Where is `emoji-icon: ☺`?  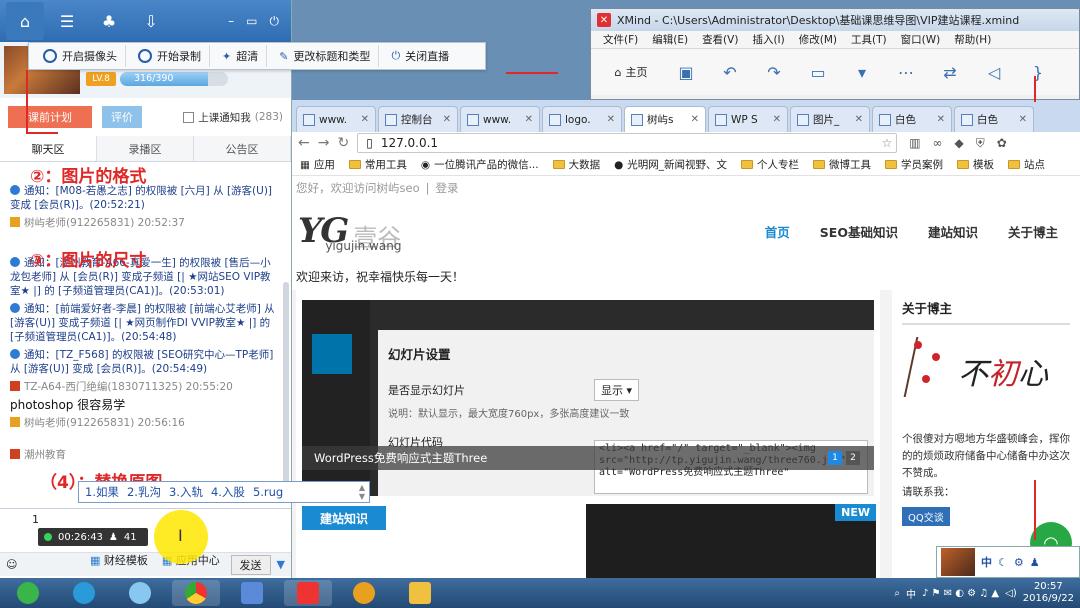
emoji-icon: ☺ is located at coordinates (11, 564).